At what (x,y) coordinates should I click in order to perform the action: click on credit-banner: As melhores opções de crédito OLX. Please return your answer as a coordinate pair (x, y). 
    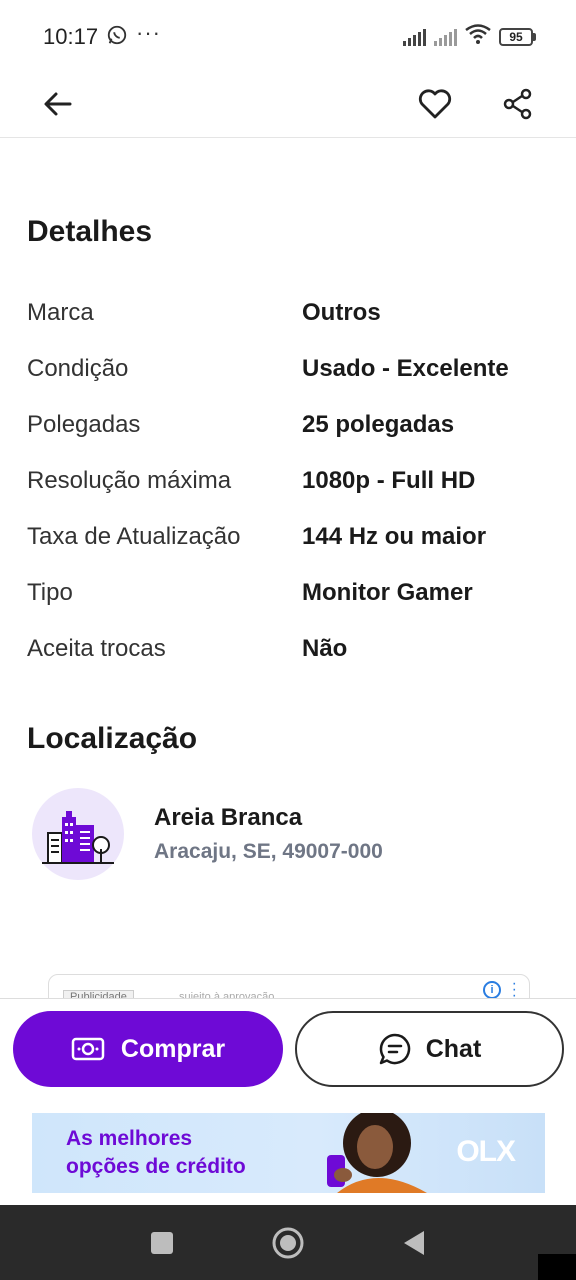
    Looking at the image, I should click on (288, 1153).